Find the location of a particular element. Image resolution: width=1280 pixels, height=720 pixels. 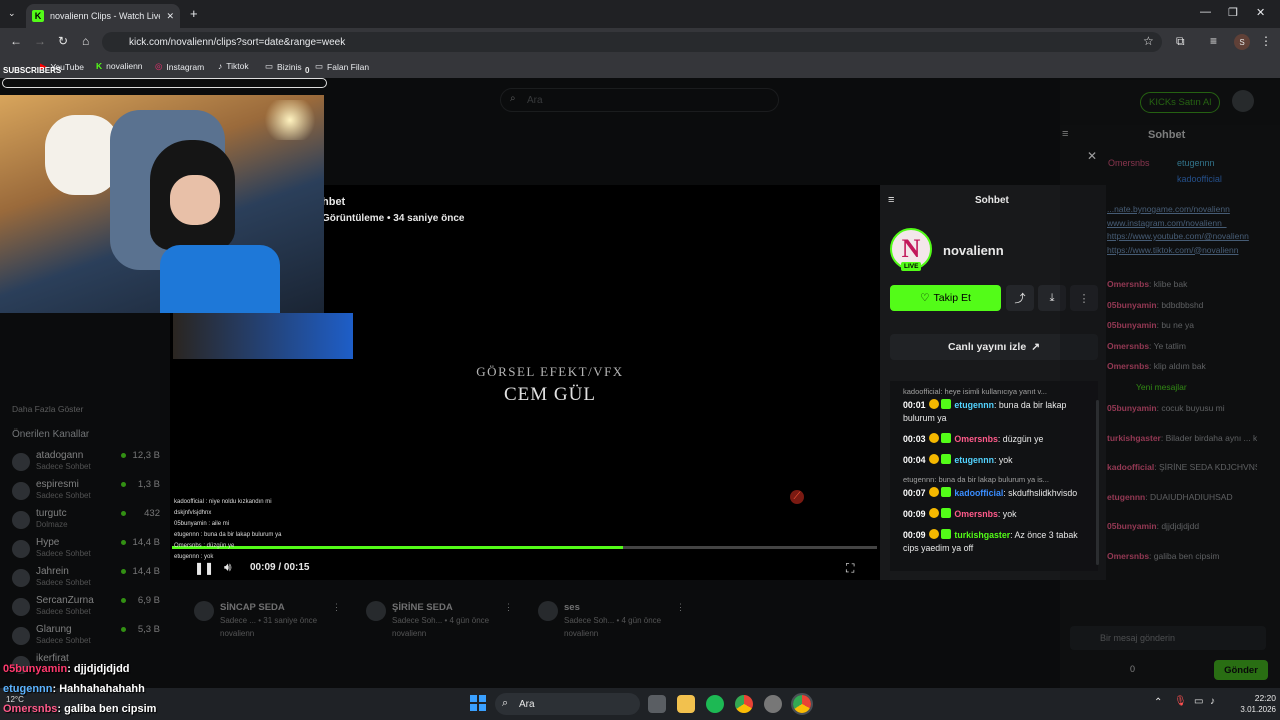

channel-row: Jahrein Sadece Sohbet 14,4 B is located at coordinates (85, 579).